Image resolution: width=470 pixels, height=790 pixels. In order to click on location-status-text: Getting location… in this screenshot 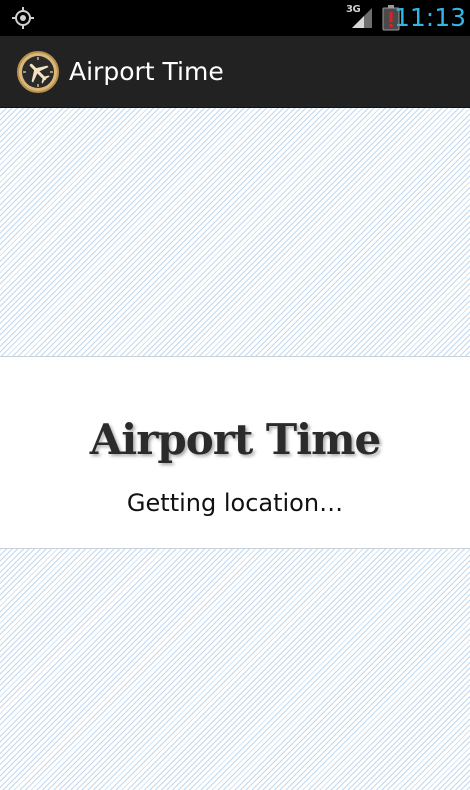, I will do `click(235, 503)`.